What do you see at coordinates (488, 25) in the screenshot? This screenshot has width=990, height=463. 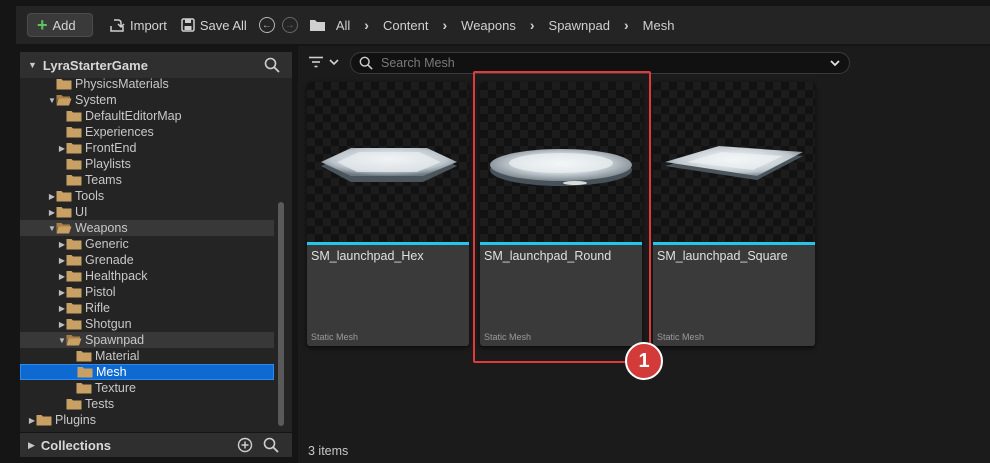 I see `breadcrumb-weapons: Weapons` at bounding box center [488, 25].